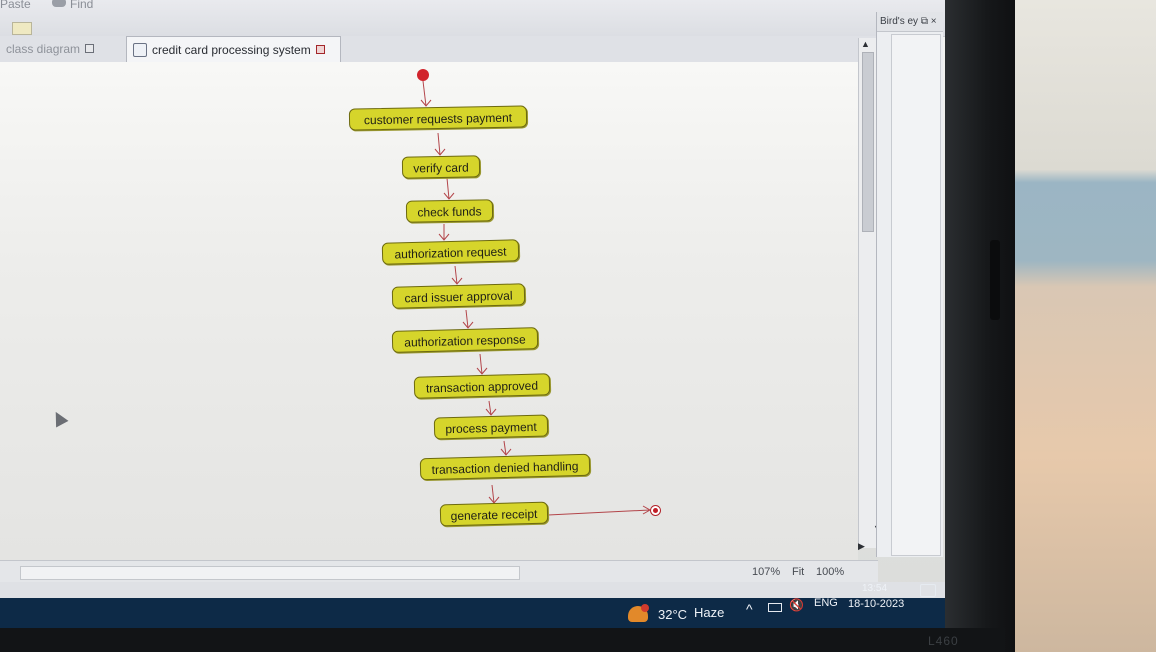  I want to click on birds-eye-header: Bird's ey ⧉ ×, so click(910, 22).